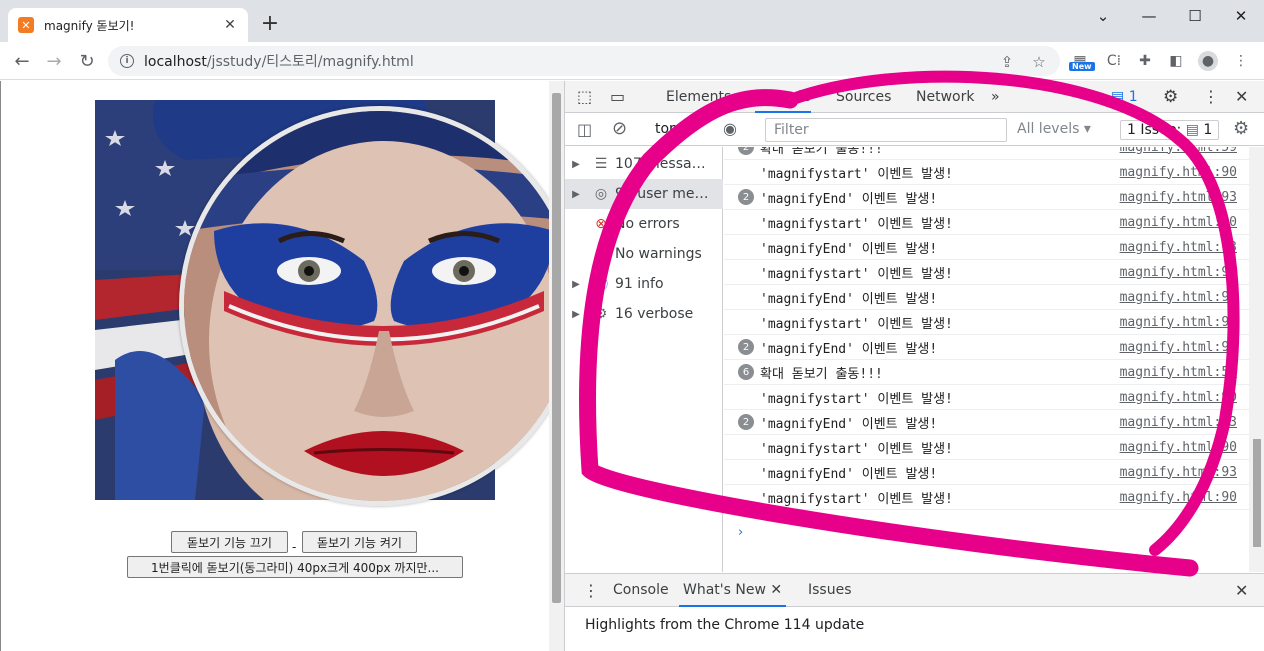  I want to click on url-path: /jsstudy/티스토리/magnify.html, so click(310, 62).